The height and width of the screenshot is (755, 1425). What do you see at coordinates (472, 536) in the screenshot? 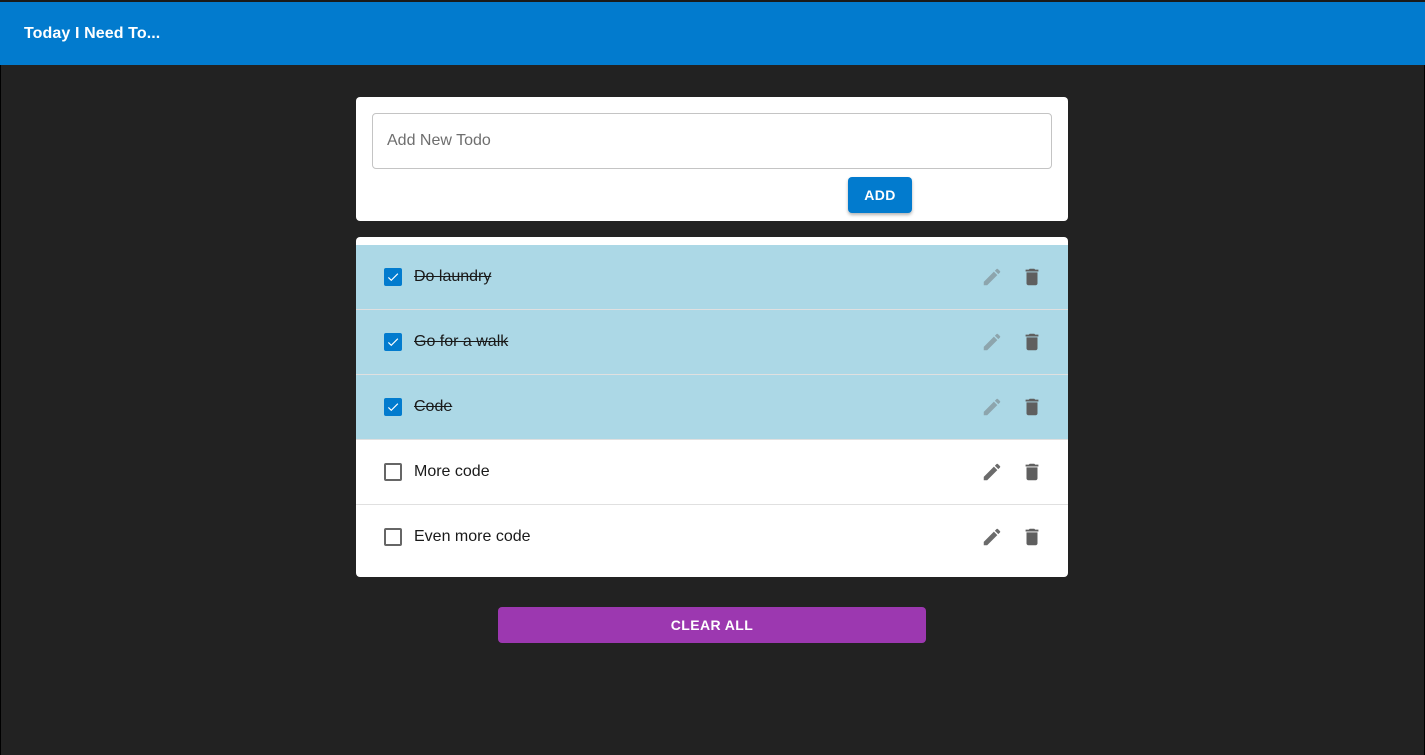
I see `todo-text: Even more code` at bounding box center [472, 536].